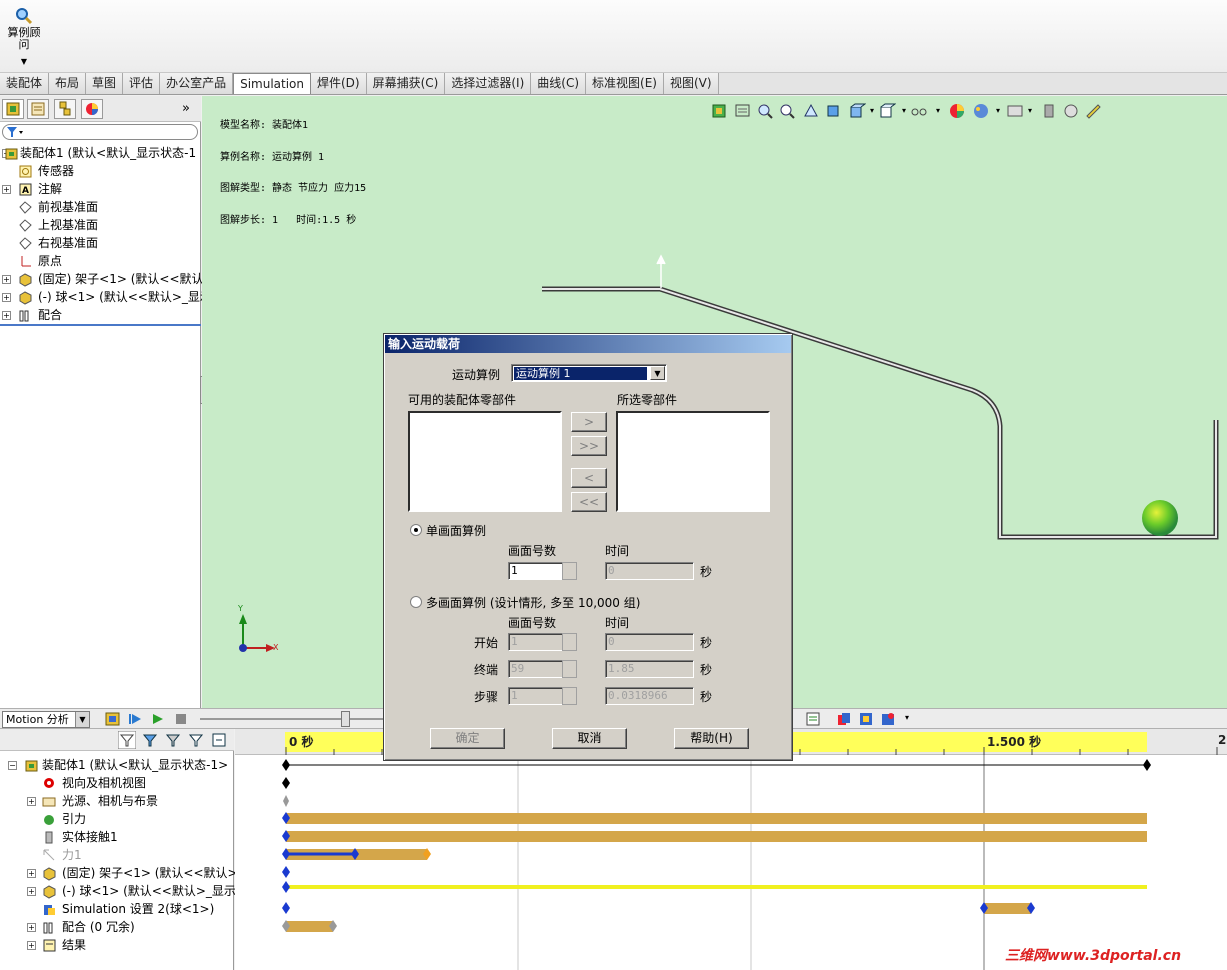  Describe the element at coordinates (127, 740) in the screenshot. I see `filter-animated-icon` at that location.